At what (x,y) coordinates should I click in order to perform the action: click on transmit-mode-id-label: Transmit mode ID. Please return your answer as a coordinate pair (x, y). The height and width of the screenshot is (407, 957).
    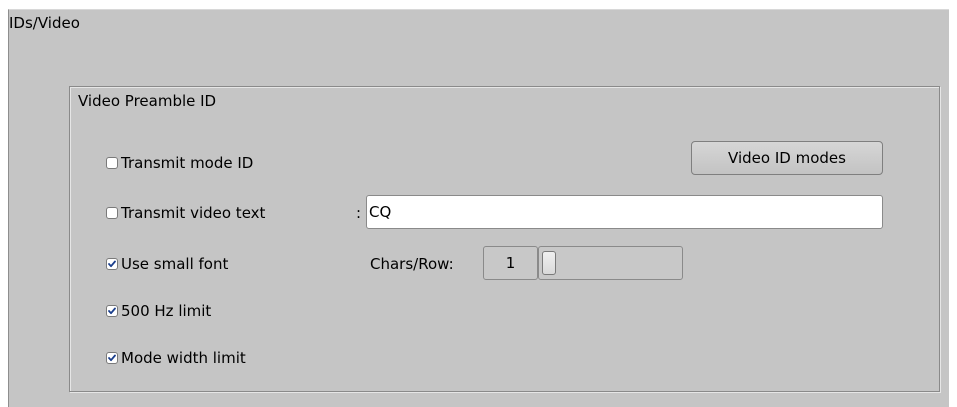
    Looking at the image, I should click on (187, 163).